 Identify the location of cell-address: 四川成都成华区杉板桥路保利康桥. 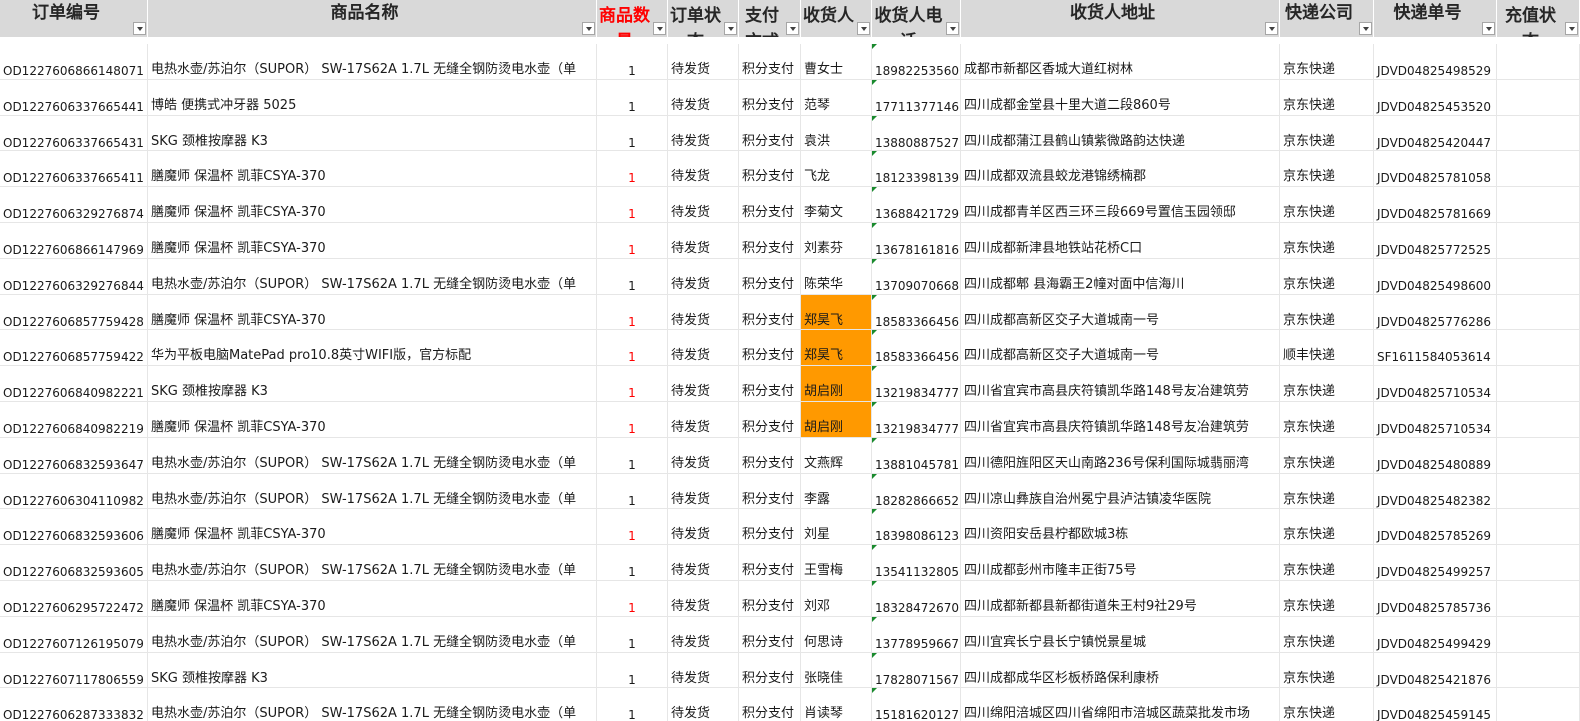
(1120, 670).